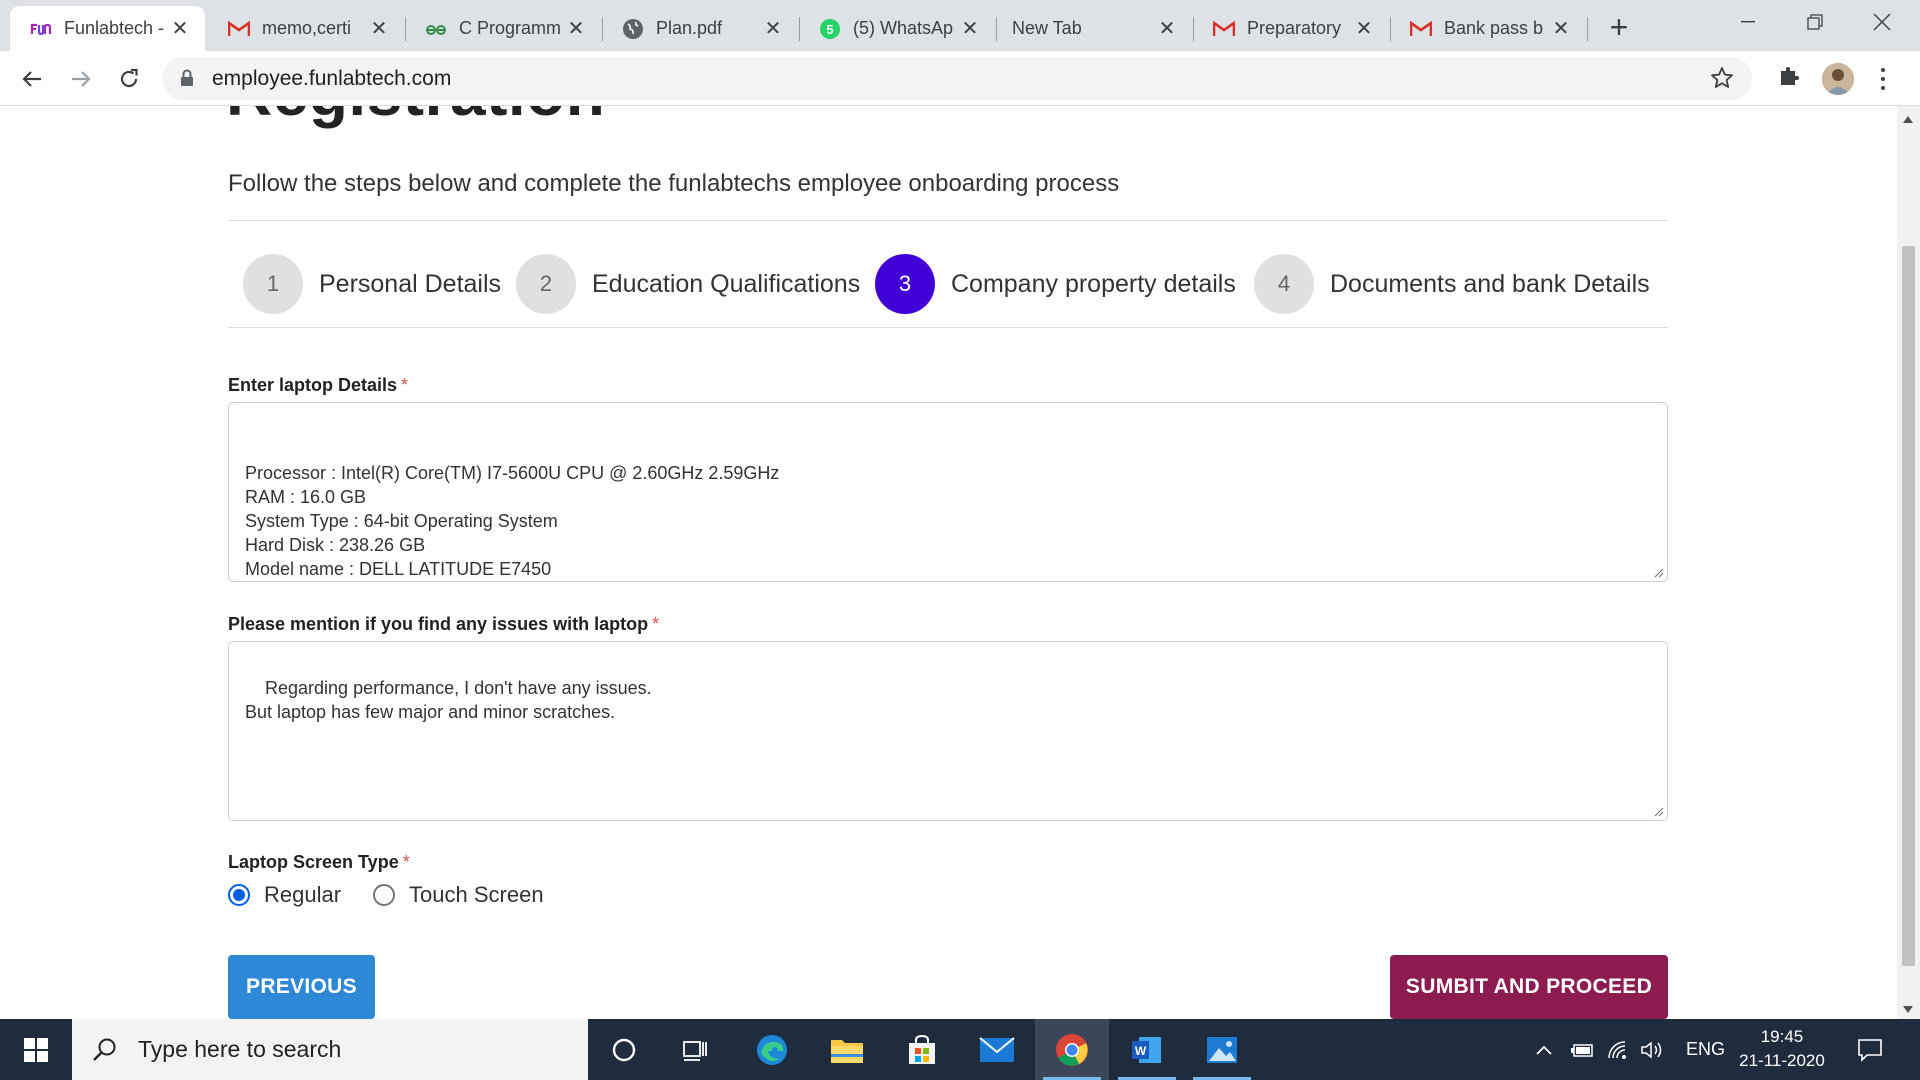 This screenshot has width=1920, height=1080. What do you see at coordinates (624, 1049) in the screenshot?
I see `cortana-button` at bounding box center [624, 1049].